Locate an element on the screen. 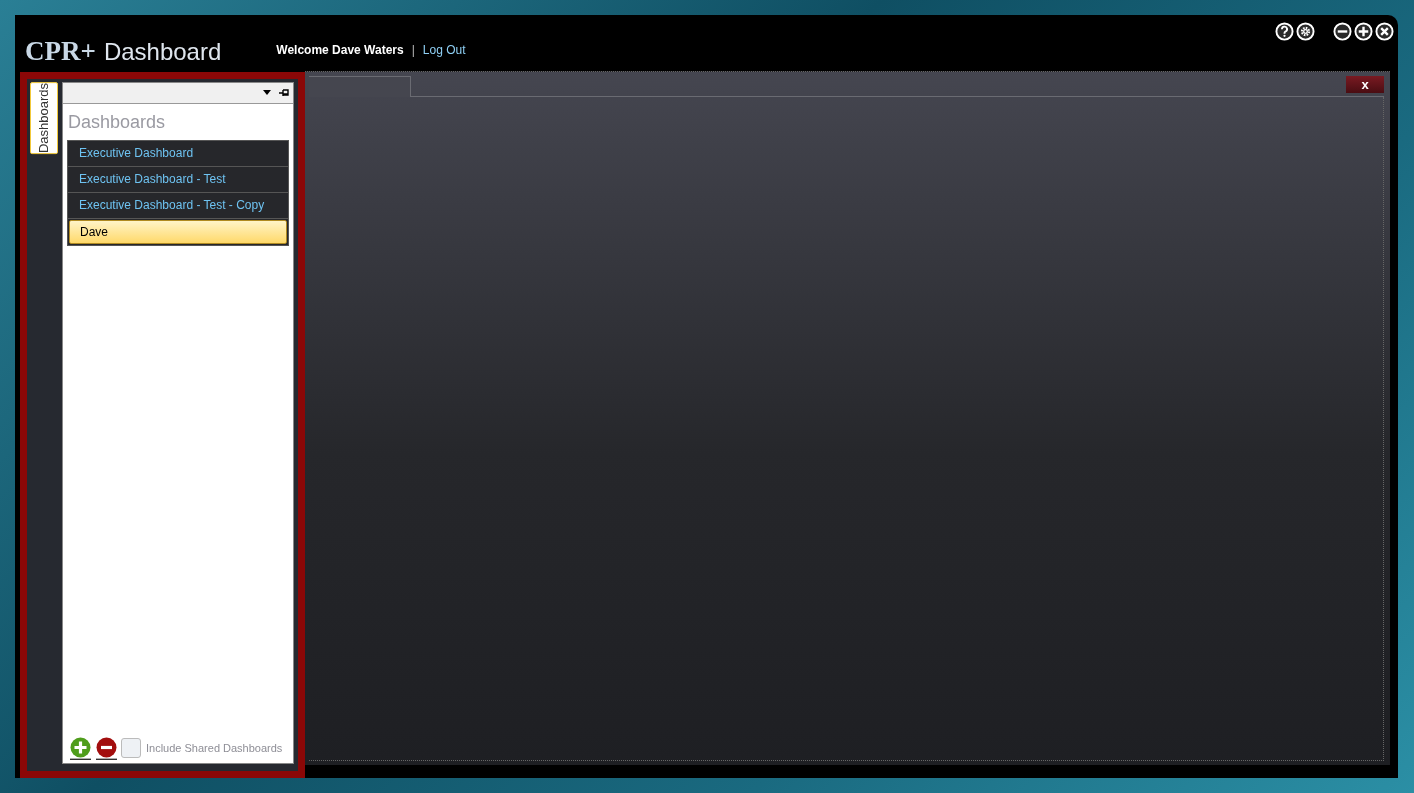 The height and width of the screenshot is (793, 1414). side-tab: Dashboards is located at coordinates (44, 117).